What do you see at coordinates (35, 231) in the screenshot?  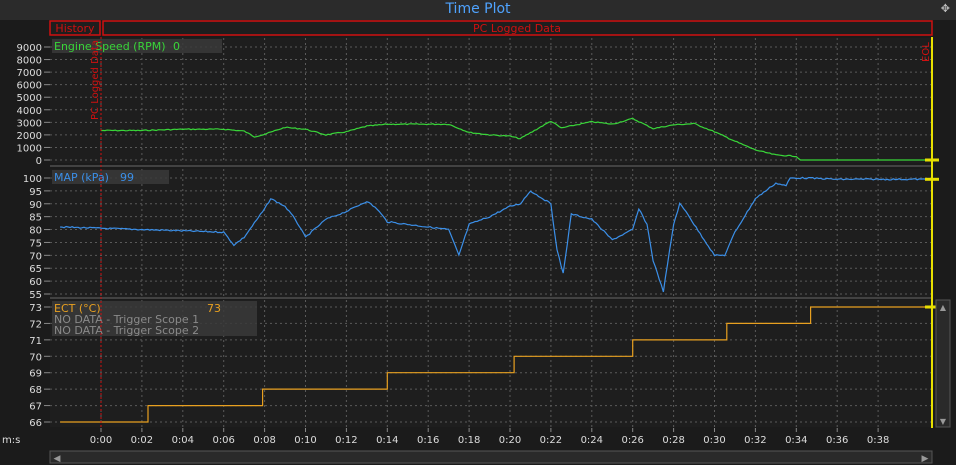 I see `y-tick-label: 80` at bounding box center [35, 231].